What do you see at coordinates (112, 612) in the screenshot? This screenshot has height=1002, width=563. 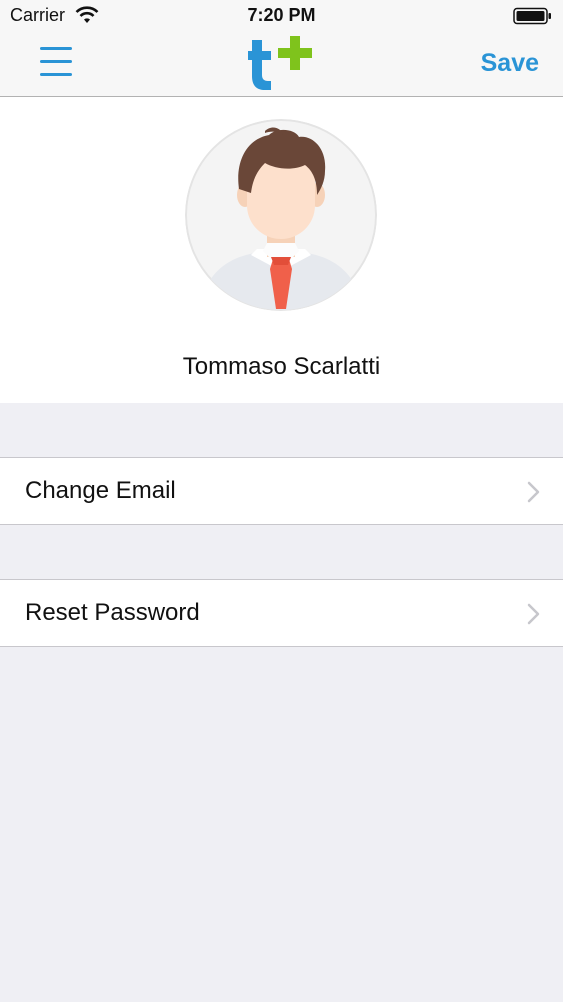 I see `reset-password-label: Reset Password` at bounding box center [112, 612].